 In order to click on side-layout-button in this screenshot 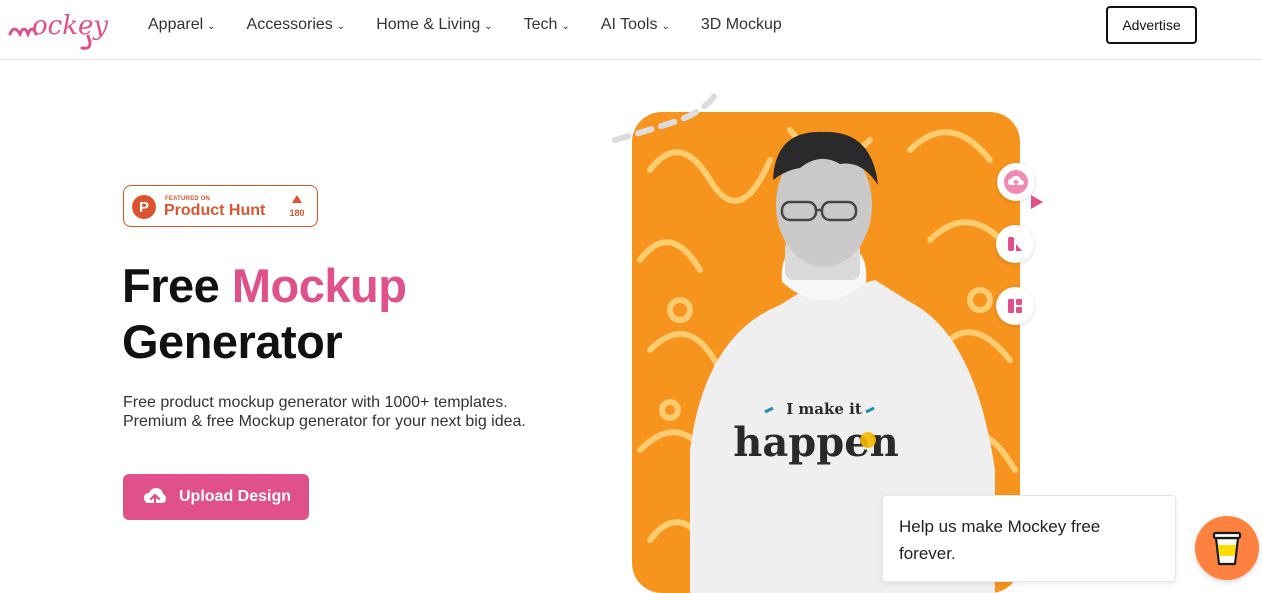, I will do `click(1015, 306)`.